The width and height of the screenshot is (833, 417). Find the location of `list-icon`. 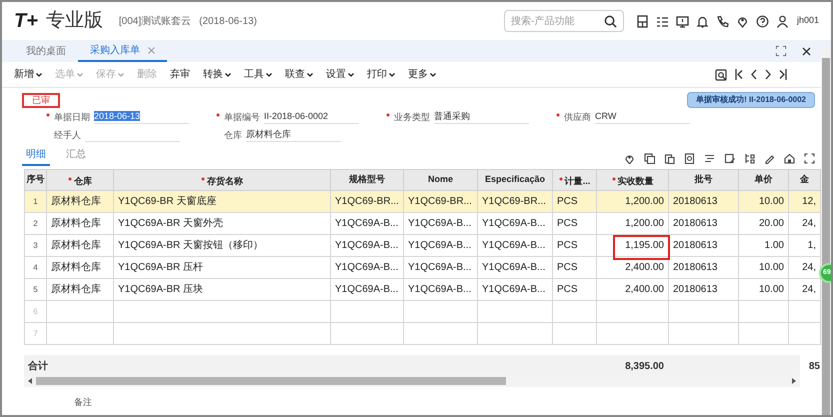

list-icon is located at coordinates (709, 158).